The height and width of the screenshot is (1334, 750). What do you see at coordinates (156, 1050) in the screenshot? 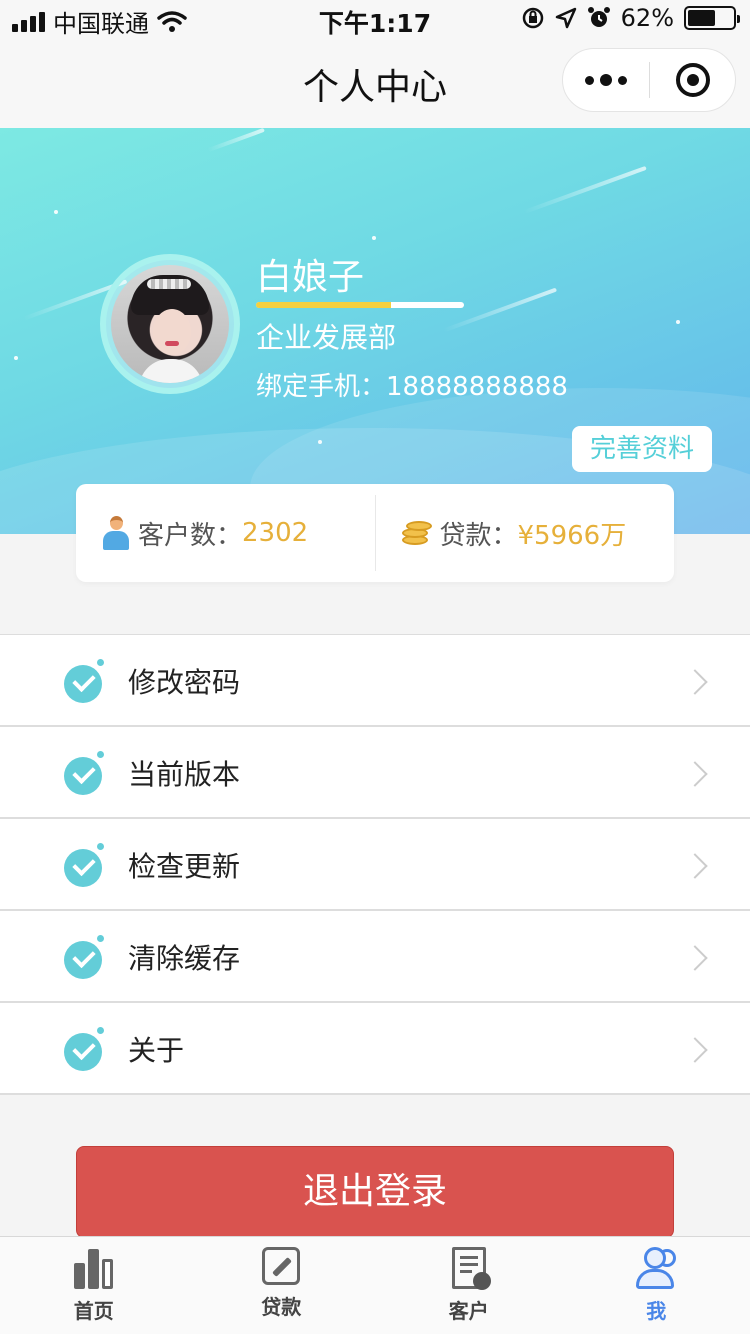
I see `menu-item-label: 关于` at bounding box center [156, 1050].